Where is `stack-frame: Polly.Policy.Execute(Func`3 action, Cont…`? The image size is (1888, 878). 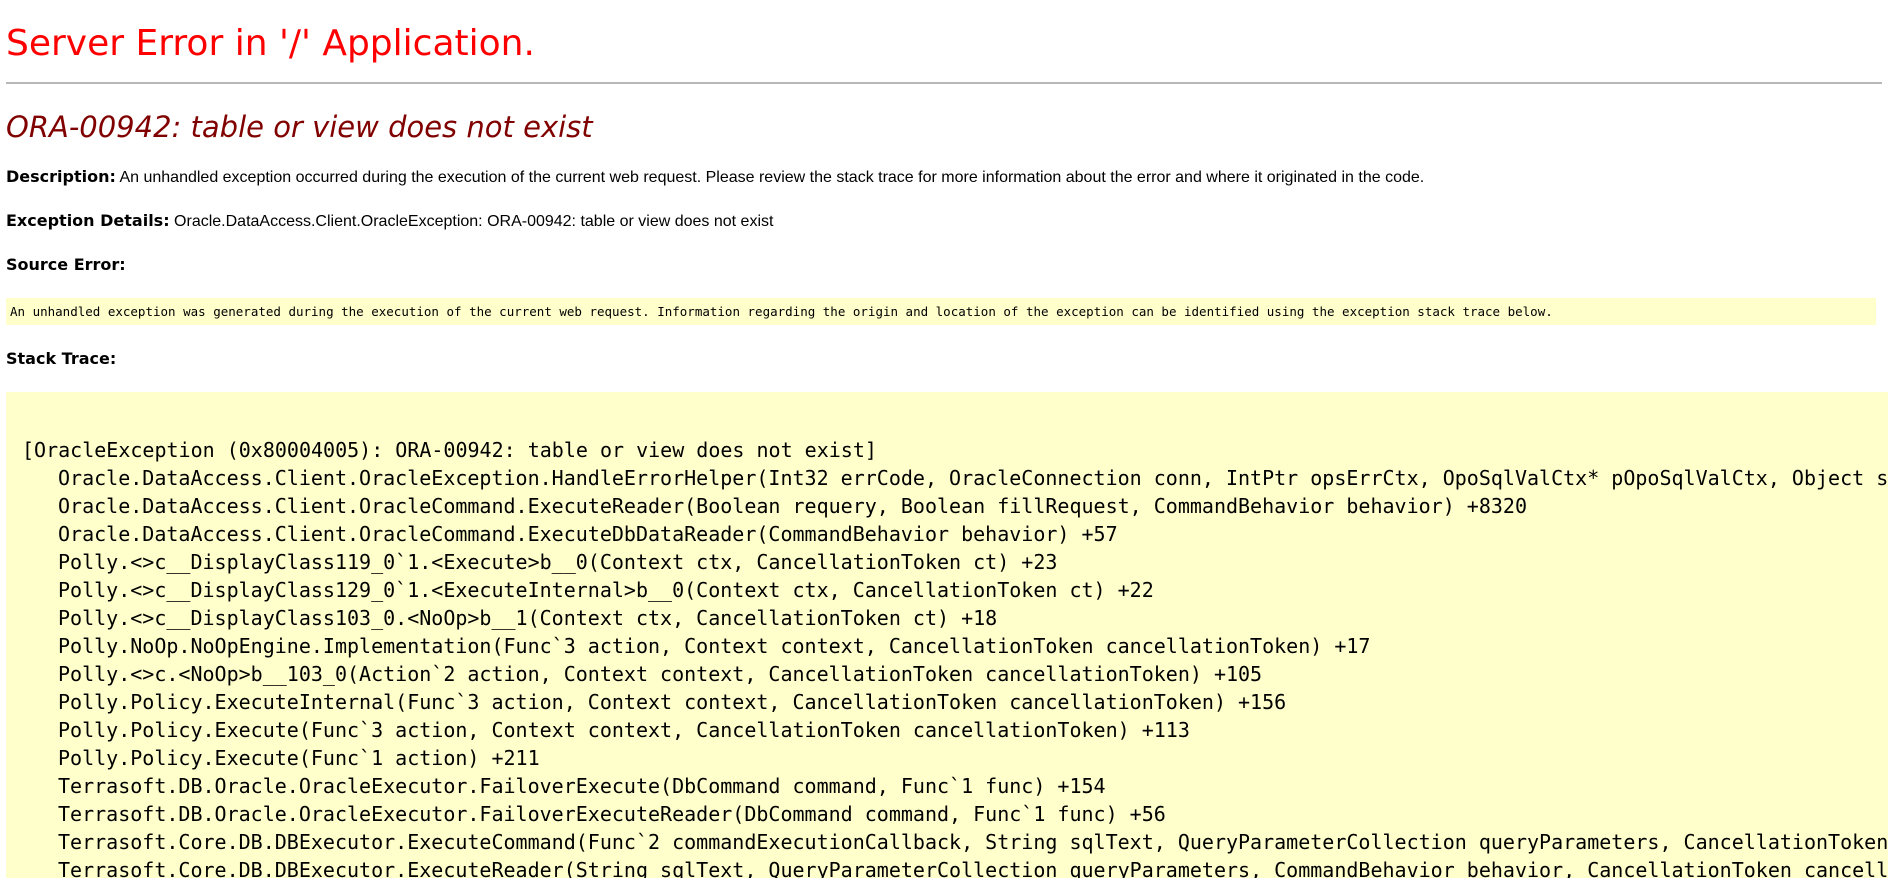
stack-frame: Polly.Policy.Execute(Func`3 action, Cont… is located at coordinates (624, 730).